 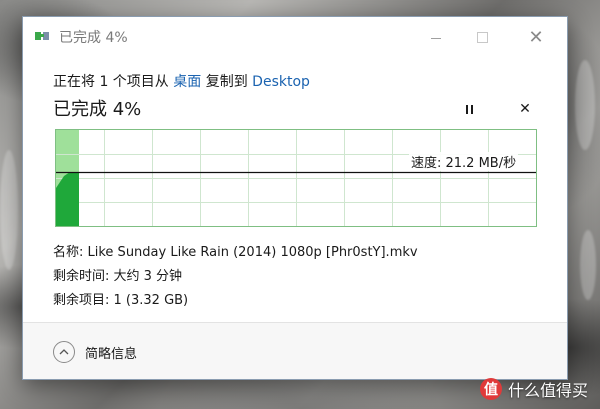 What do you see at coordinates (111, 354) in the screenshot?
I see `fewer-details-label: 简略信息` at bounding box center [111, 354].